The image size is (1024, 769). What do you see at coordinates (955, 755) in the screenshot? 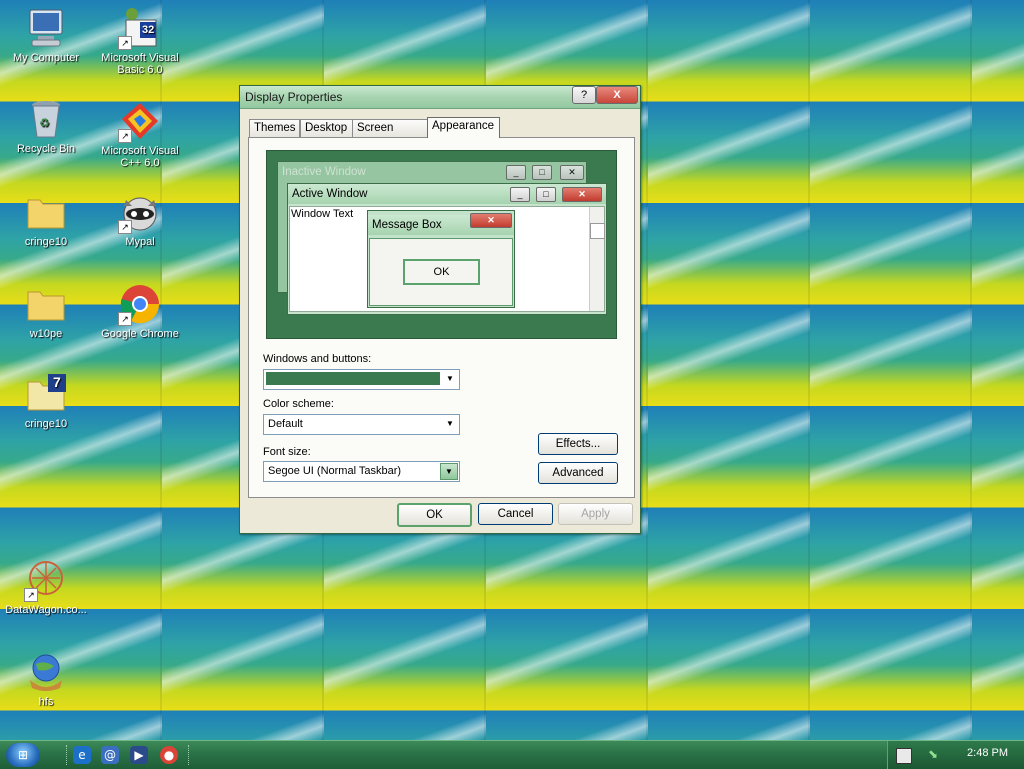
I see `system-tray: ⬊ 2:48 PM` at bounding box center [955, 755].